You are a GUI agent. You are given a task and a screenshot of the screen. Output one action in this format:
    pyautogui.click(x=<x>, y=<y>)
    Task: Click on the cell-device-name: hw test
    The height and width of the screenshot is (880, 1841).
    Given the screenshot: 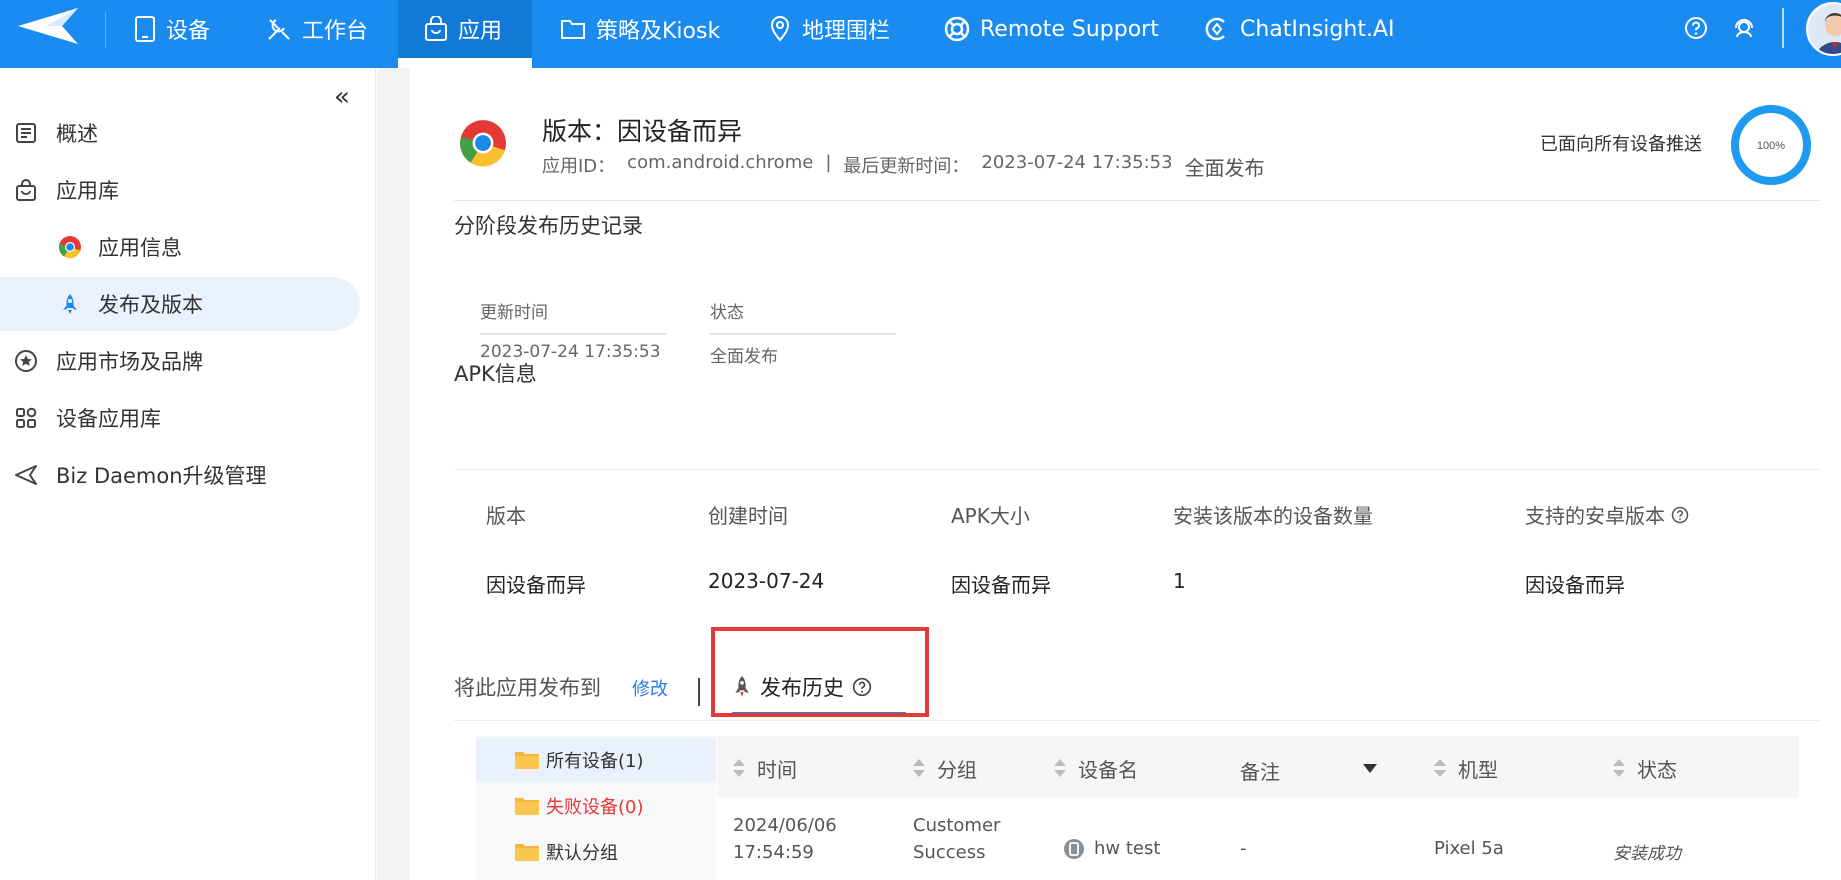 What is the action you would take?
    pyautogui.click(x=1127, y=848)
    